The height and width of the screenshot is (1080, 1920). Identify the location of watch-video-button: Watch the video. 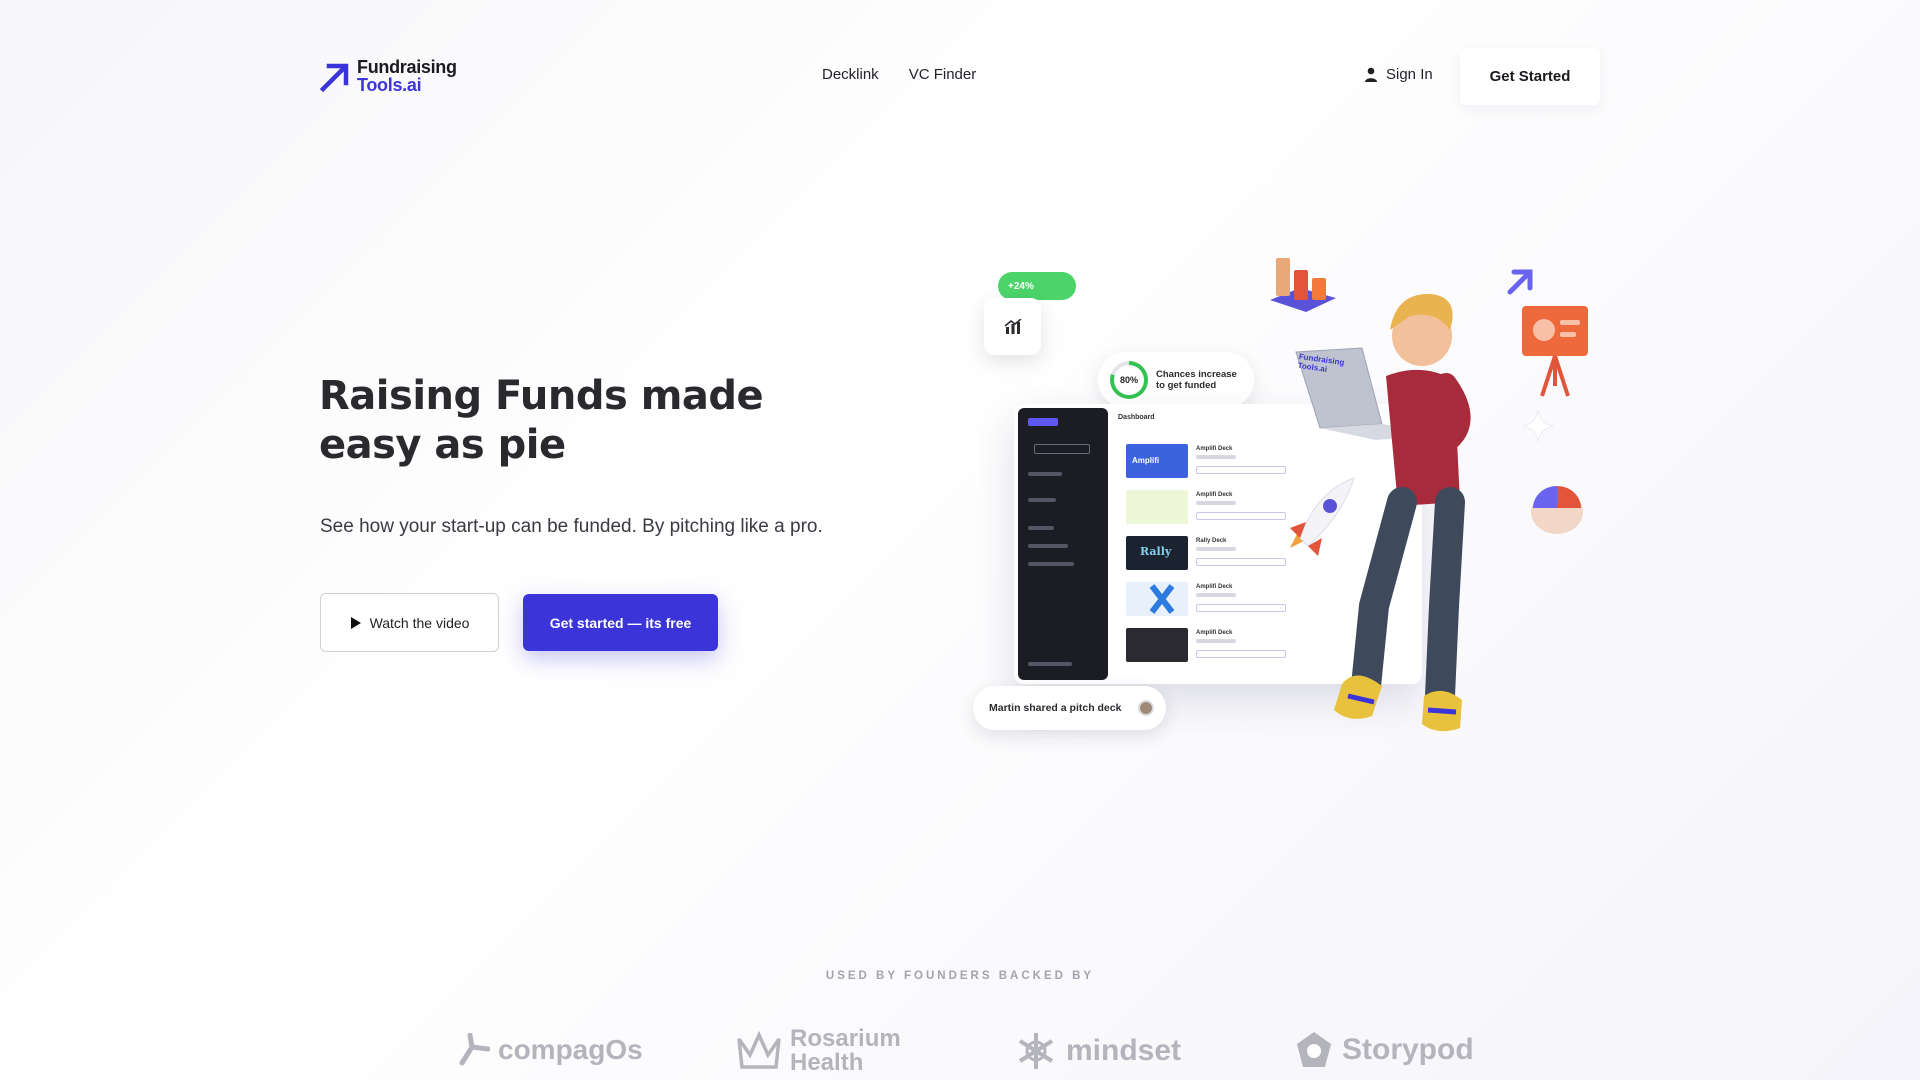
(409, 622).